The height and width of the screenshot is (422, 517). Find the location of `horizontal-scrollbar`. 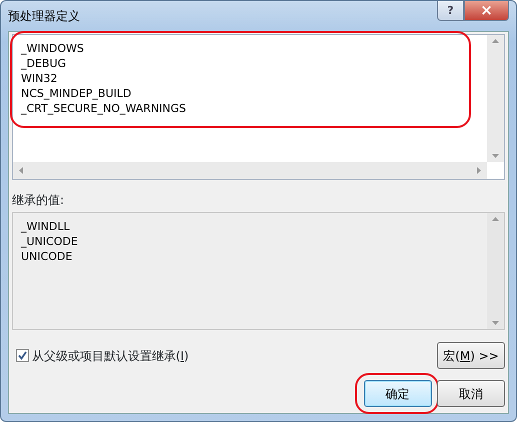

horizontal-scrollbar is located at coordinates (250, 170).